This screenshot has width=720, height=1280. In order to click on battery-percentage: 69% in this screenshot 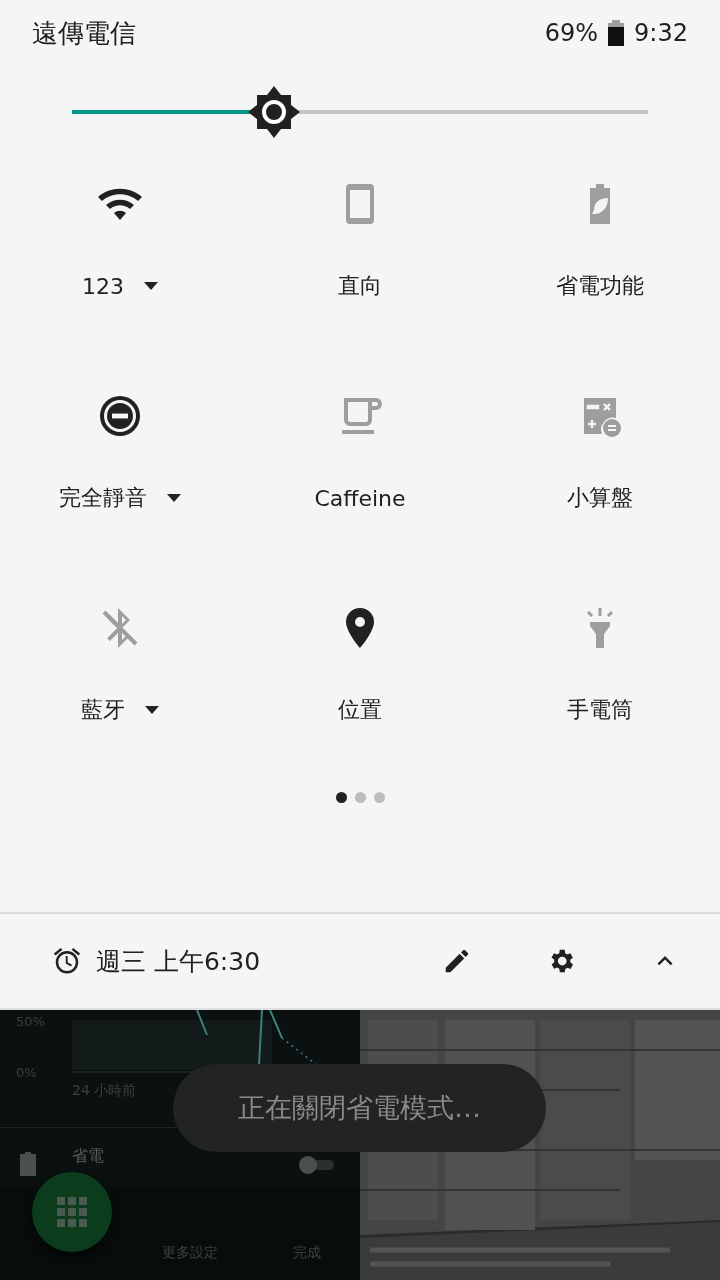, I will do `click(571, 33)`.